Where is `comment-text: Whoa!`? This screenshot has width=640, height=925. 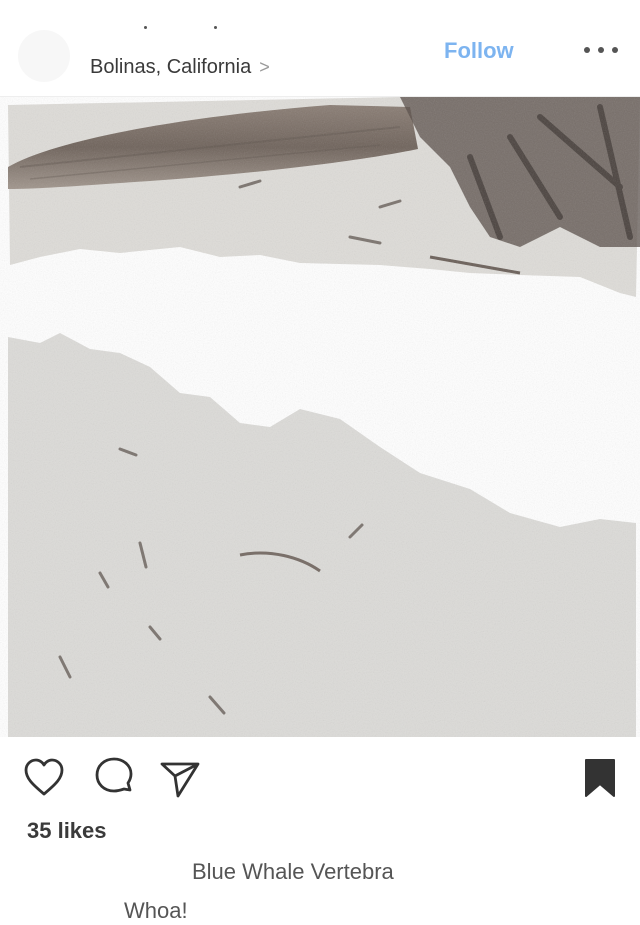 comment-text: Whoa! is located at coordinates (156, 910).